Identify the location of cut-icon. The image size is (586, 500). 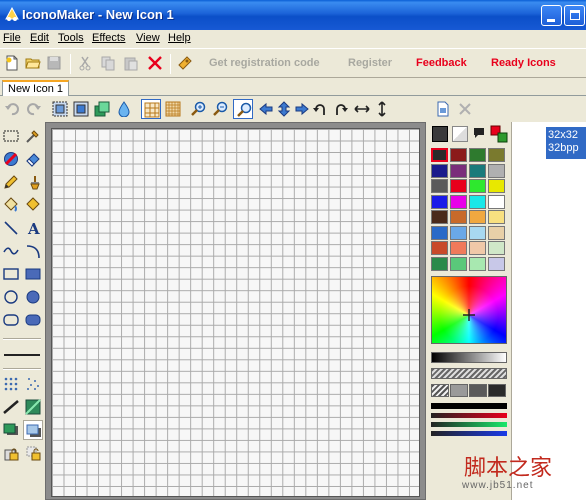
(85, 63).